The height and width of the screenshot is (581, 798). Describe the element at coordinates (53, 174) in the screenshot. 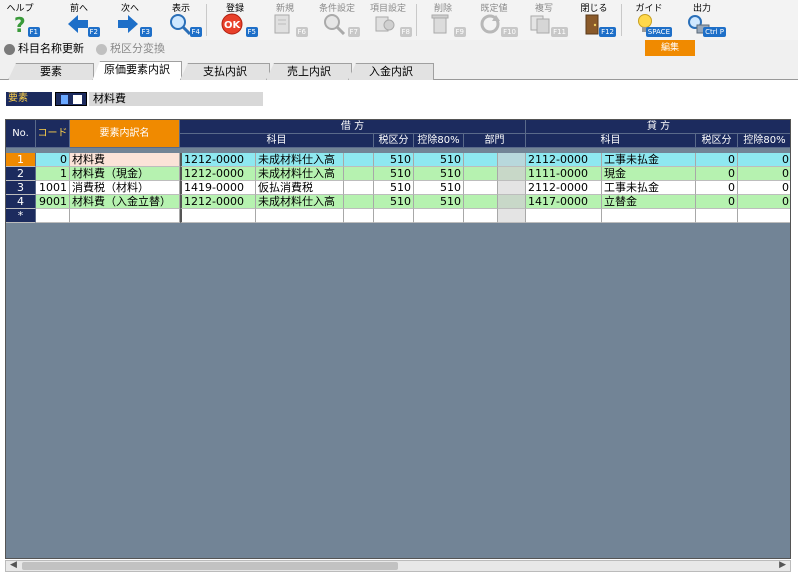

I see `code-cell: 1` at that location.